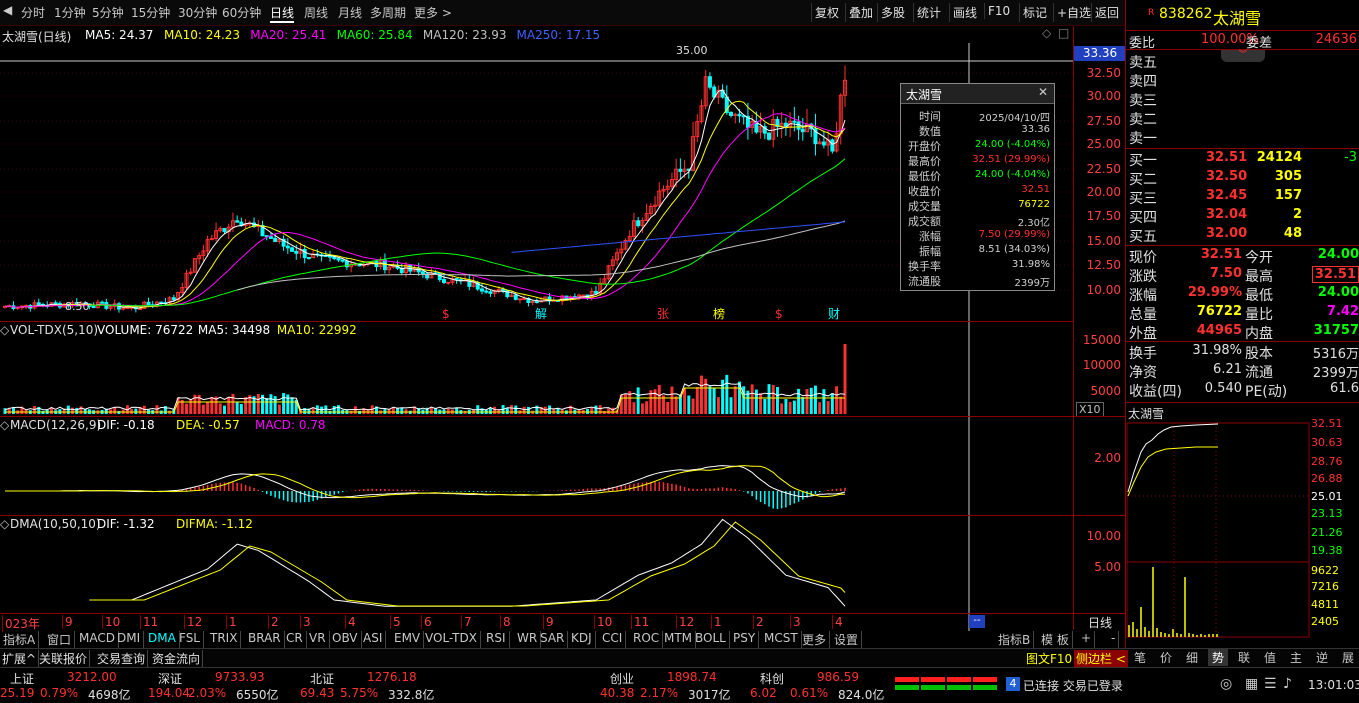  What do you see at coordinates (1087, 639) in the screenshot?
I see `indicator-right-2: +` at bounding box center [1087, 639].